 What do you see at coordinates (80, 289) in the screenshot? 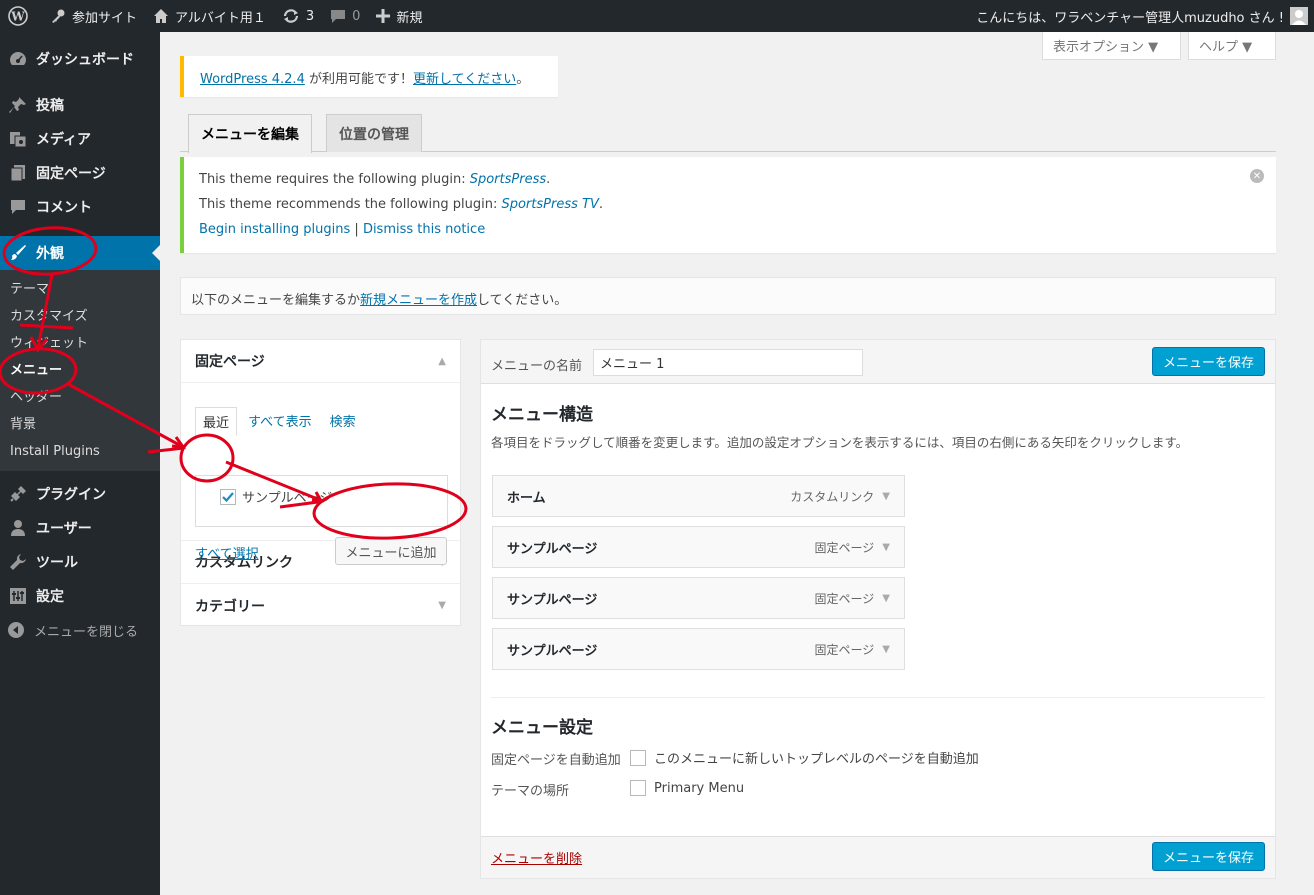
I see `submenu-item-themes: テーマ` at bounding box center [80, 289].